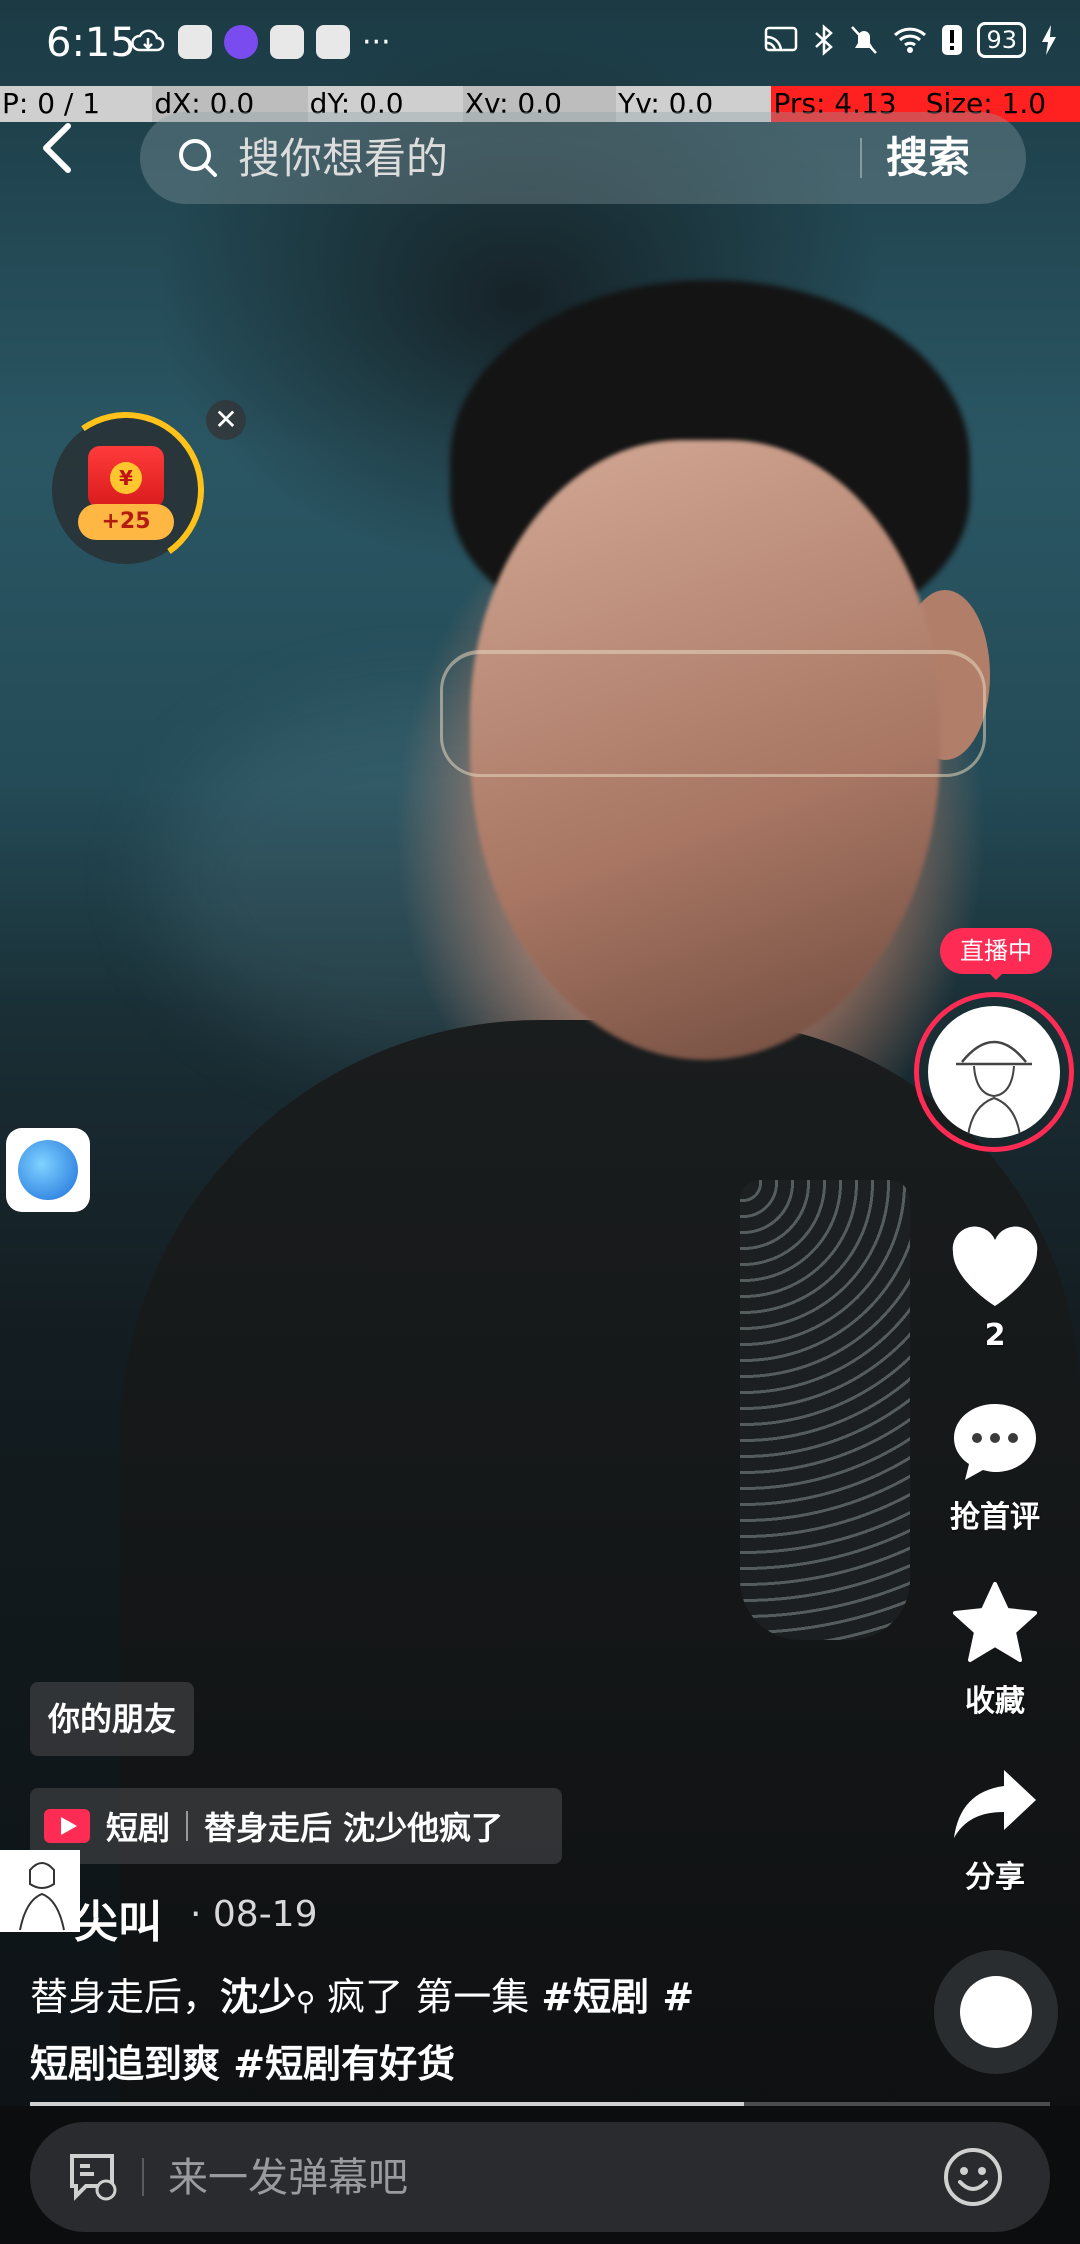 The width and height of the screenshot is (1080, 2244). I want to click on video-person-tie, so click(825, 1410).